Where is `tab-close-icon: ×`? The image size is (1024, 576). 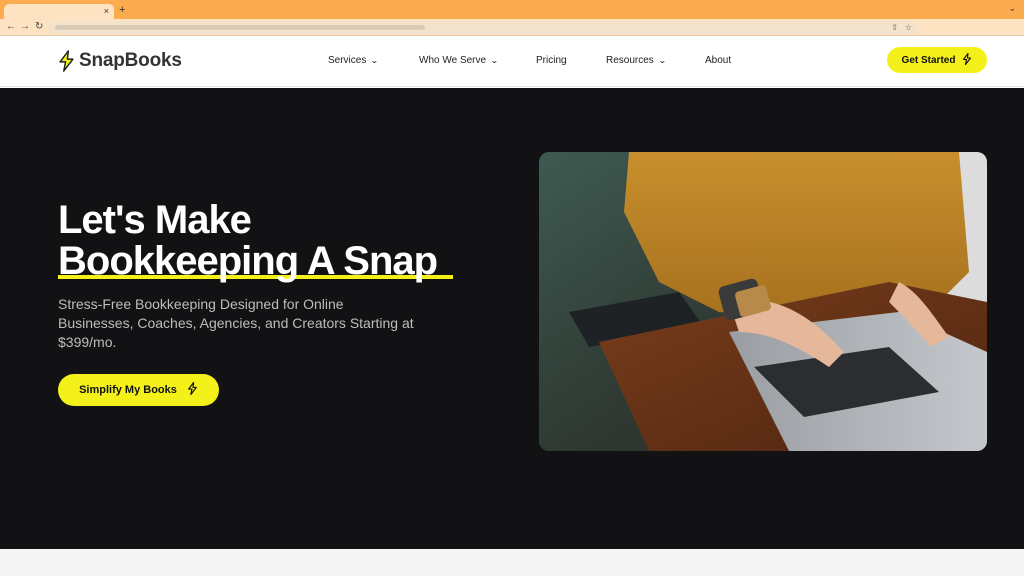 tab-close-icon: × is located at coordinates (106, 11).